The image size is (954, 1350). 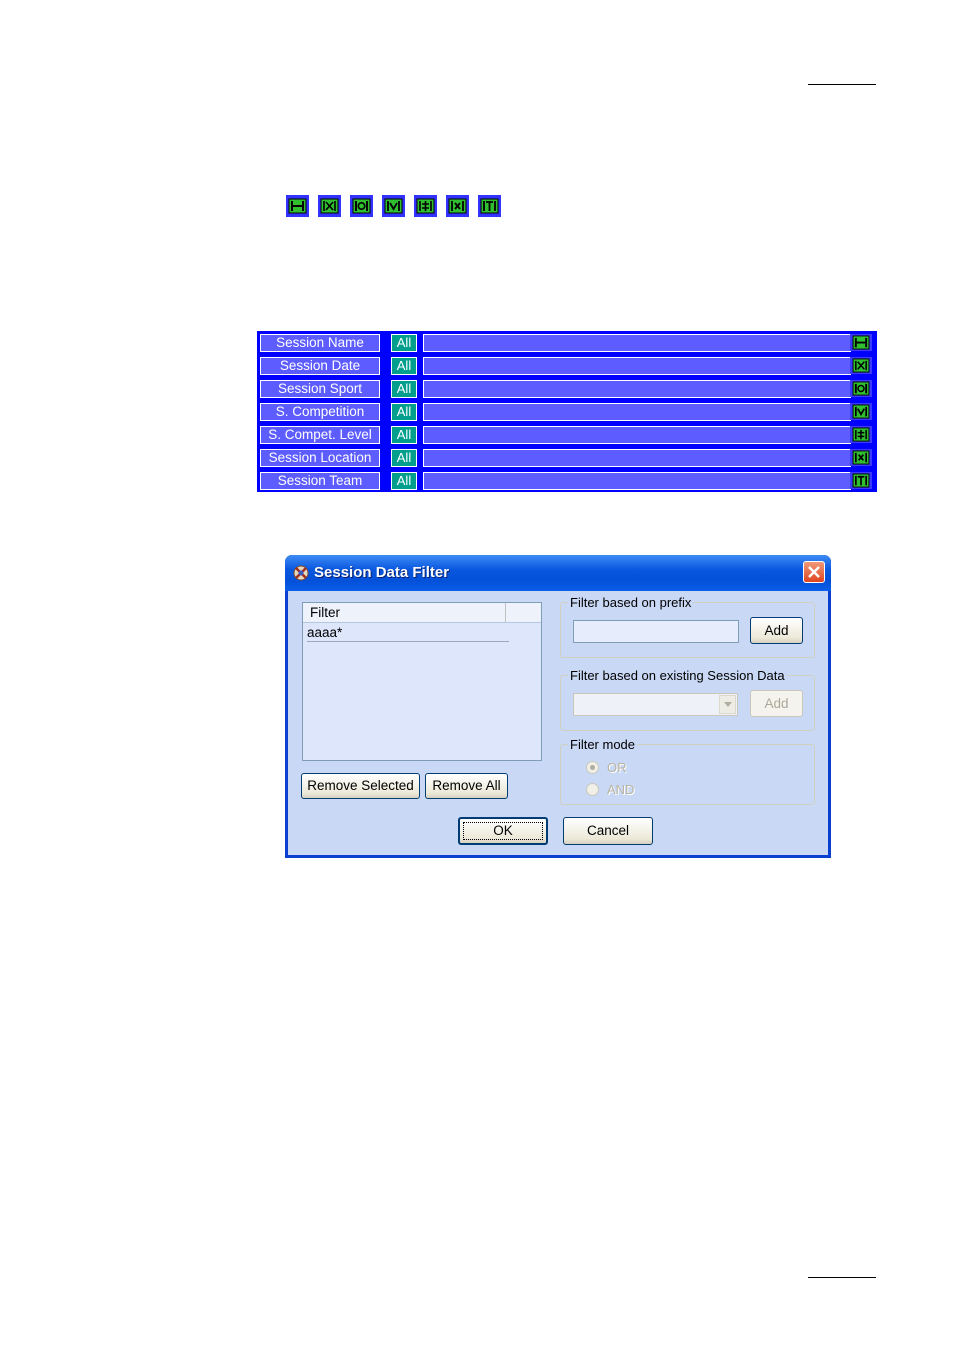 I want to click on mode-and-label: AND, so click(x=621, y=789).